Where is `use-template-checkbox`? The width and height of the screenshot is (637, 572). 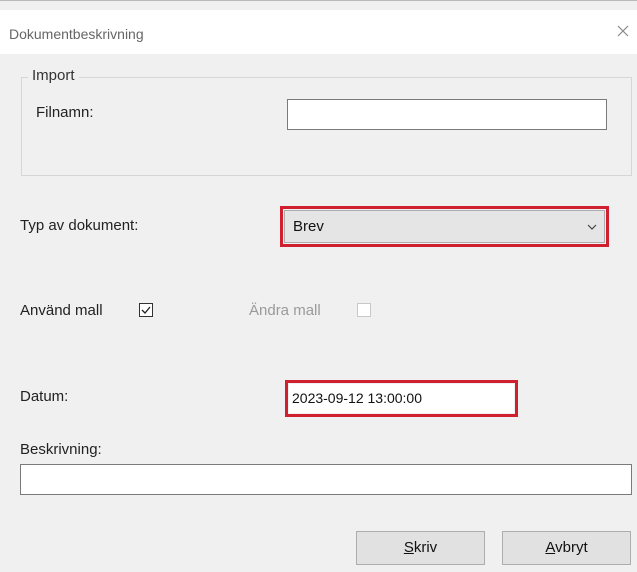
use-template-checkbox is located at coordinates (146, 310).